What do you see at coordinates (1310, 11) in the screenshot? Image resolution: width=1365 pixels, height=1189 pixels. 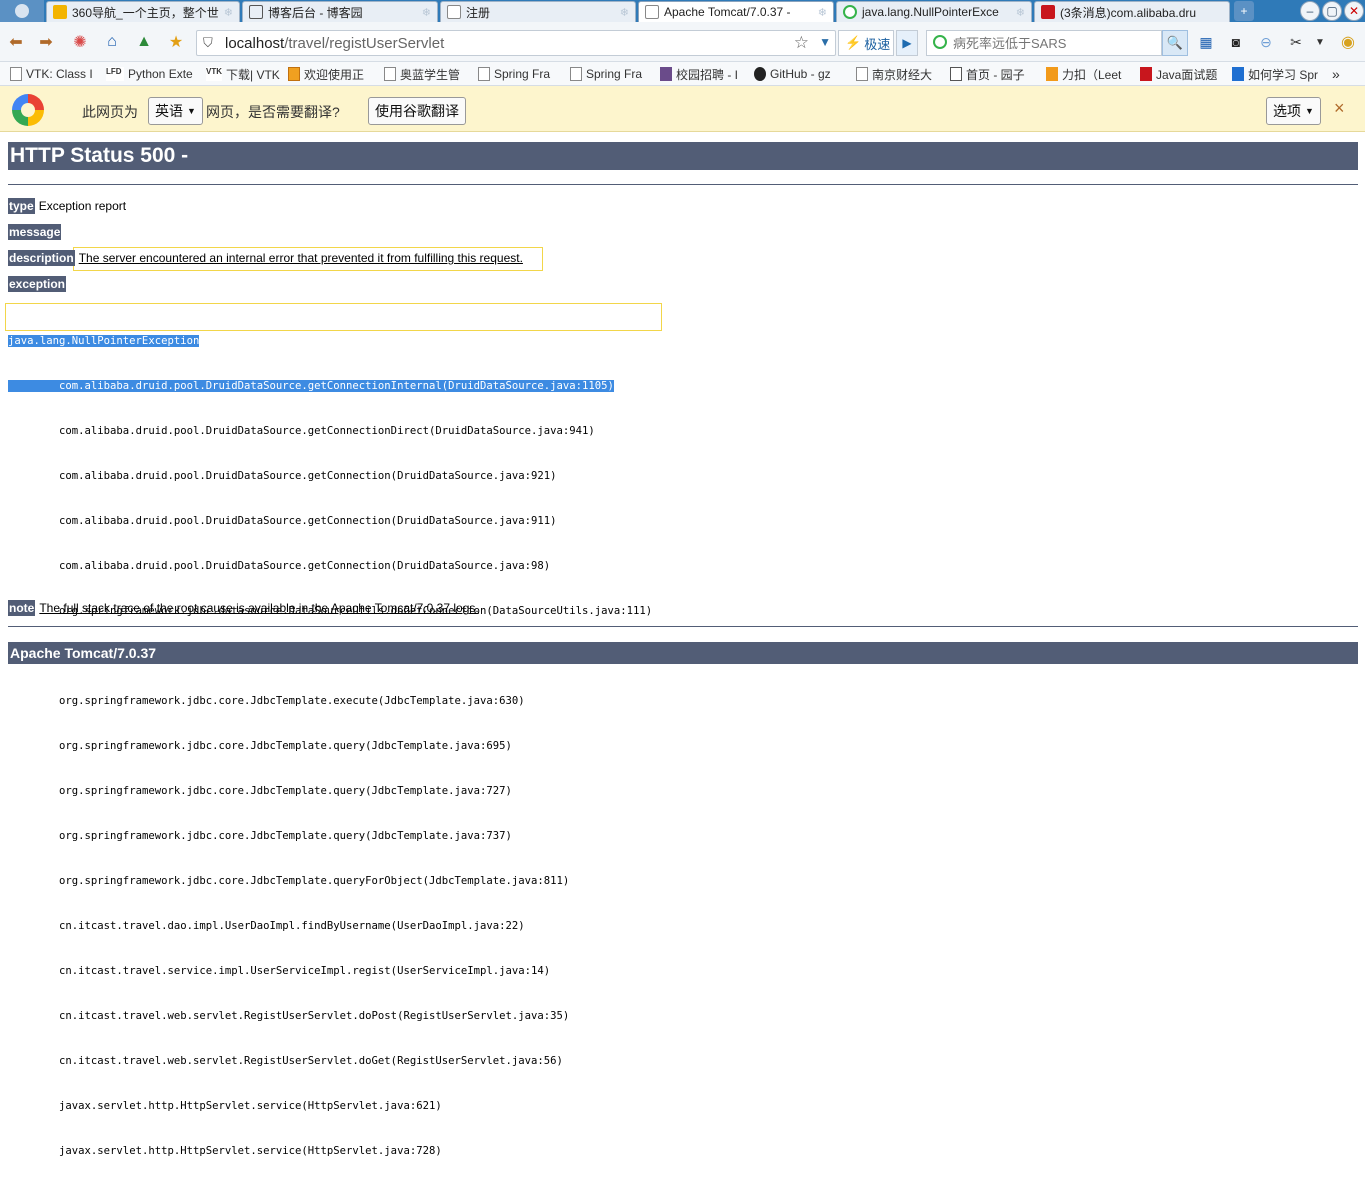 I see `minimize-button: –` at bounding box center [1310, 11].